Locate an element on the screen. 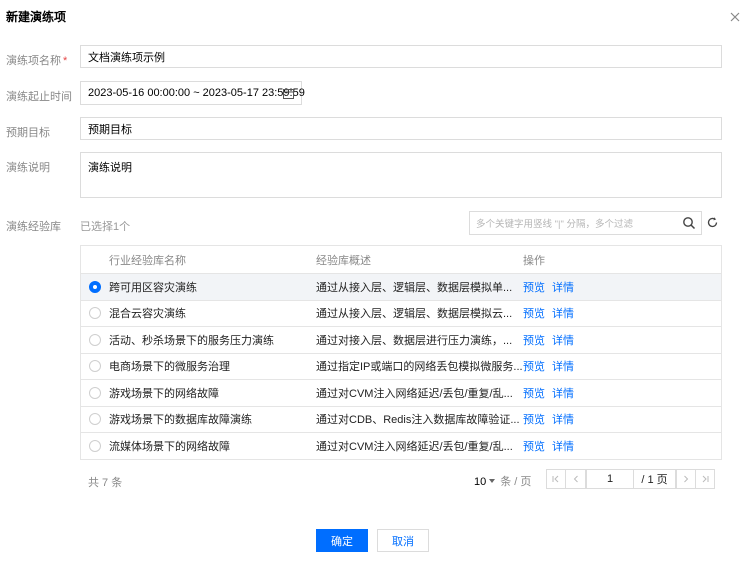 This screenshot has width=750, height=561. table-row: 混合云容灾演练 通过从接入层、逻辑层、数据层模拟云... 预览 详情 is located at coordinates (401, 314).